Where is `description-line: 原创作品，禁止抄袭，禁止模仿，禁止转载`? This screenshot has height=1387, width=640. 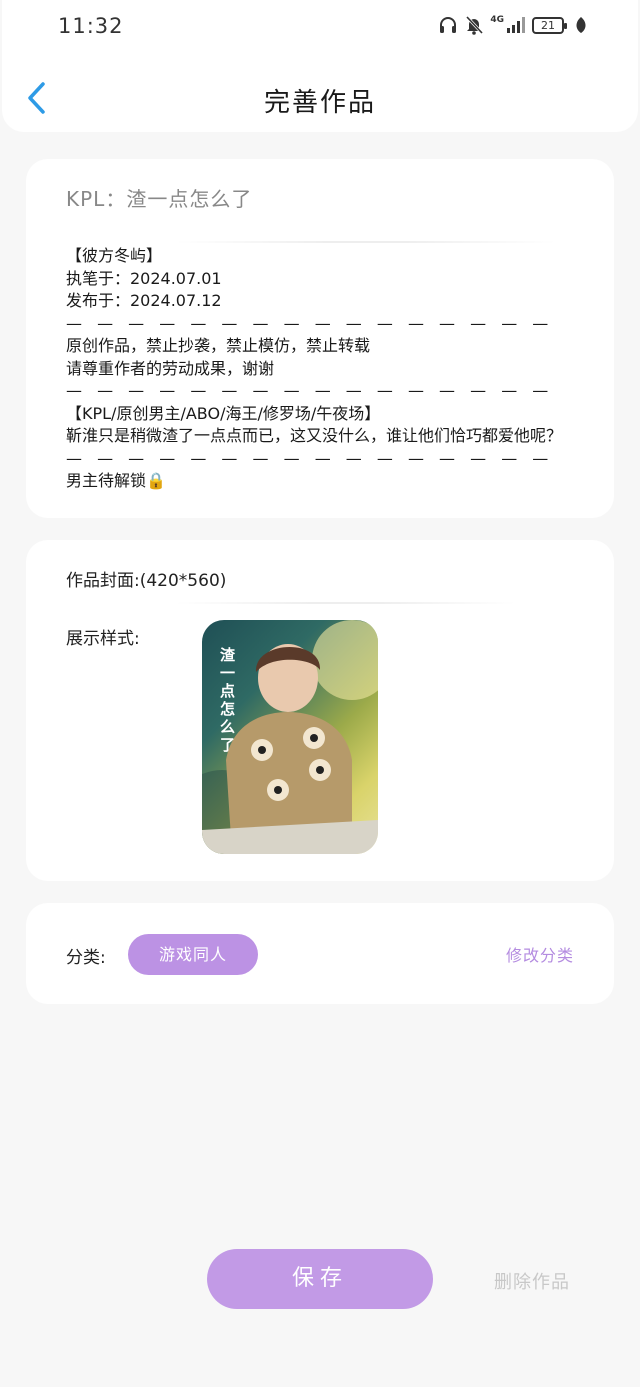 description-line: 原创作品，禁止抄袭，禁止模仿，禁止转载 is located at coordinates (218, 345).